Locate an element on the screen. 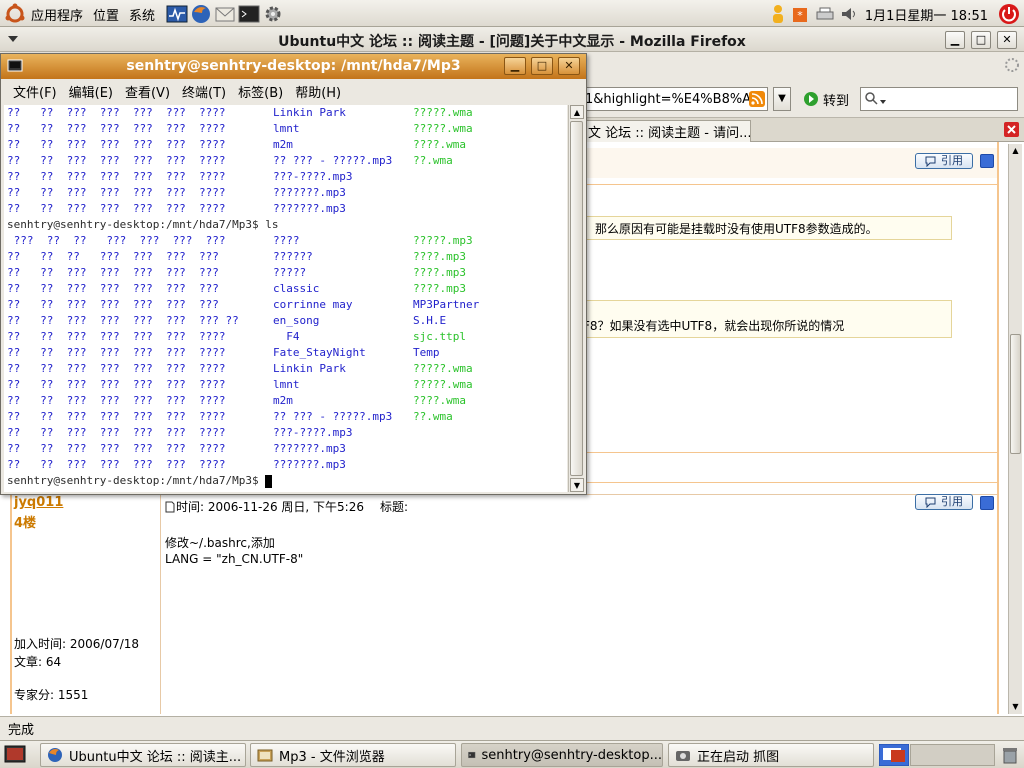 This screenshot has height=768, width=1024. output-perms: ?? ?? ??? ??? ??? ??? ??? ?? is located at coordinates (123, 320).